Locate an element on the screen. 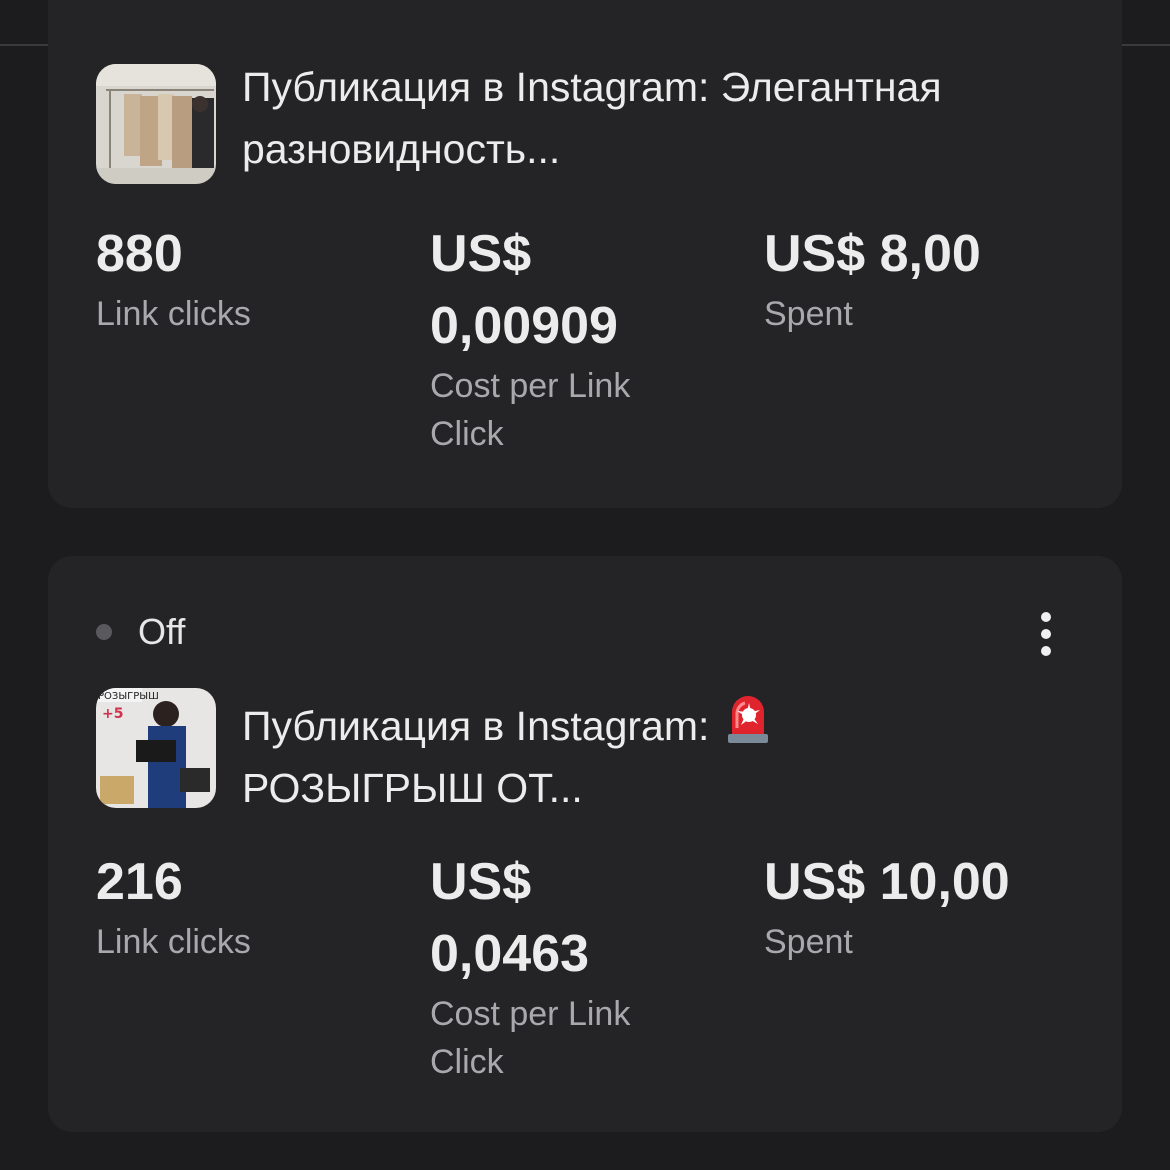 The image size is (1170, 1170). ad-thumbnail-giveaway: РОЗЫГРЫШ +5 is located at coordinates (156, 748).